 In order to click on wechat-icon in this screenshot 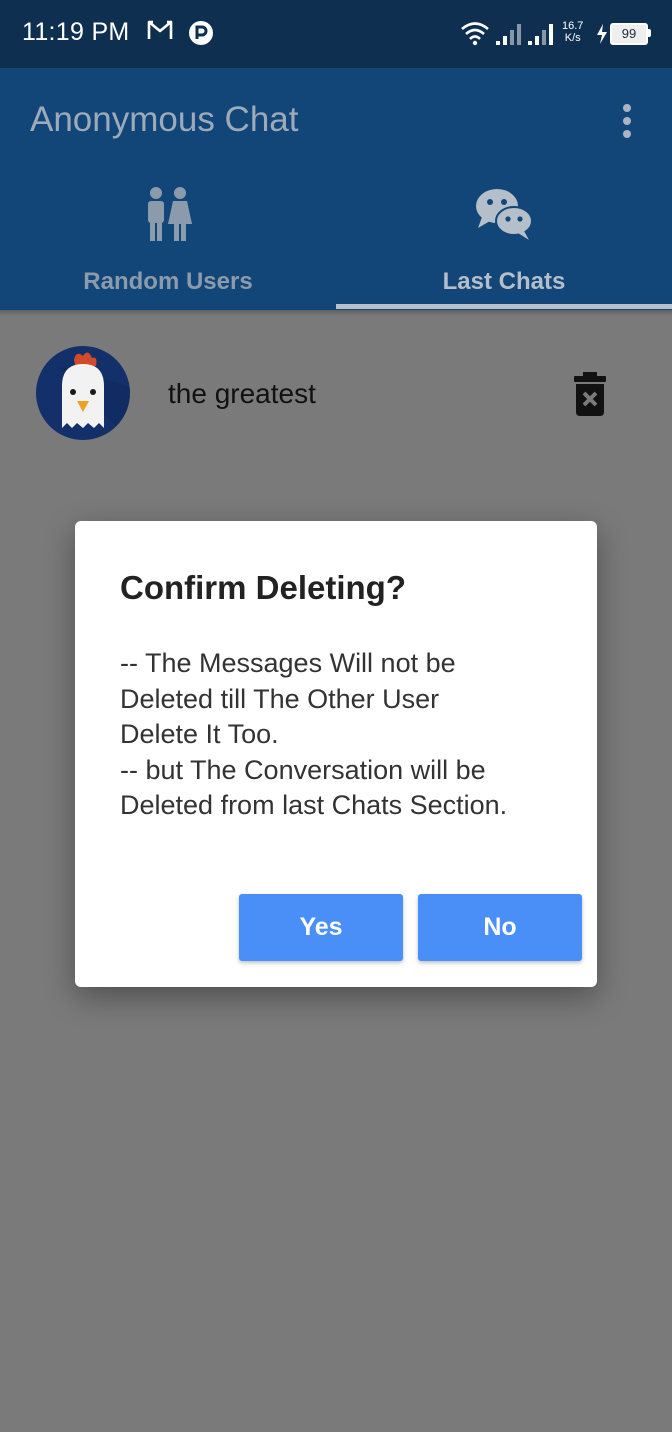, I will do `click(504, 214)`.